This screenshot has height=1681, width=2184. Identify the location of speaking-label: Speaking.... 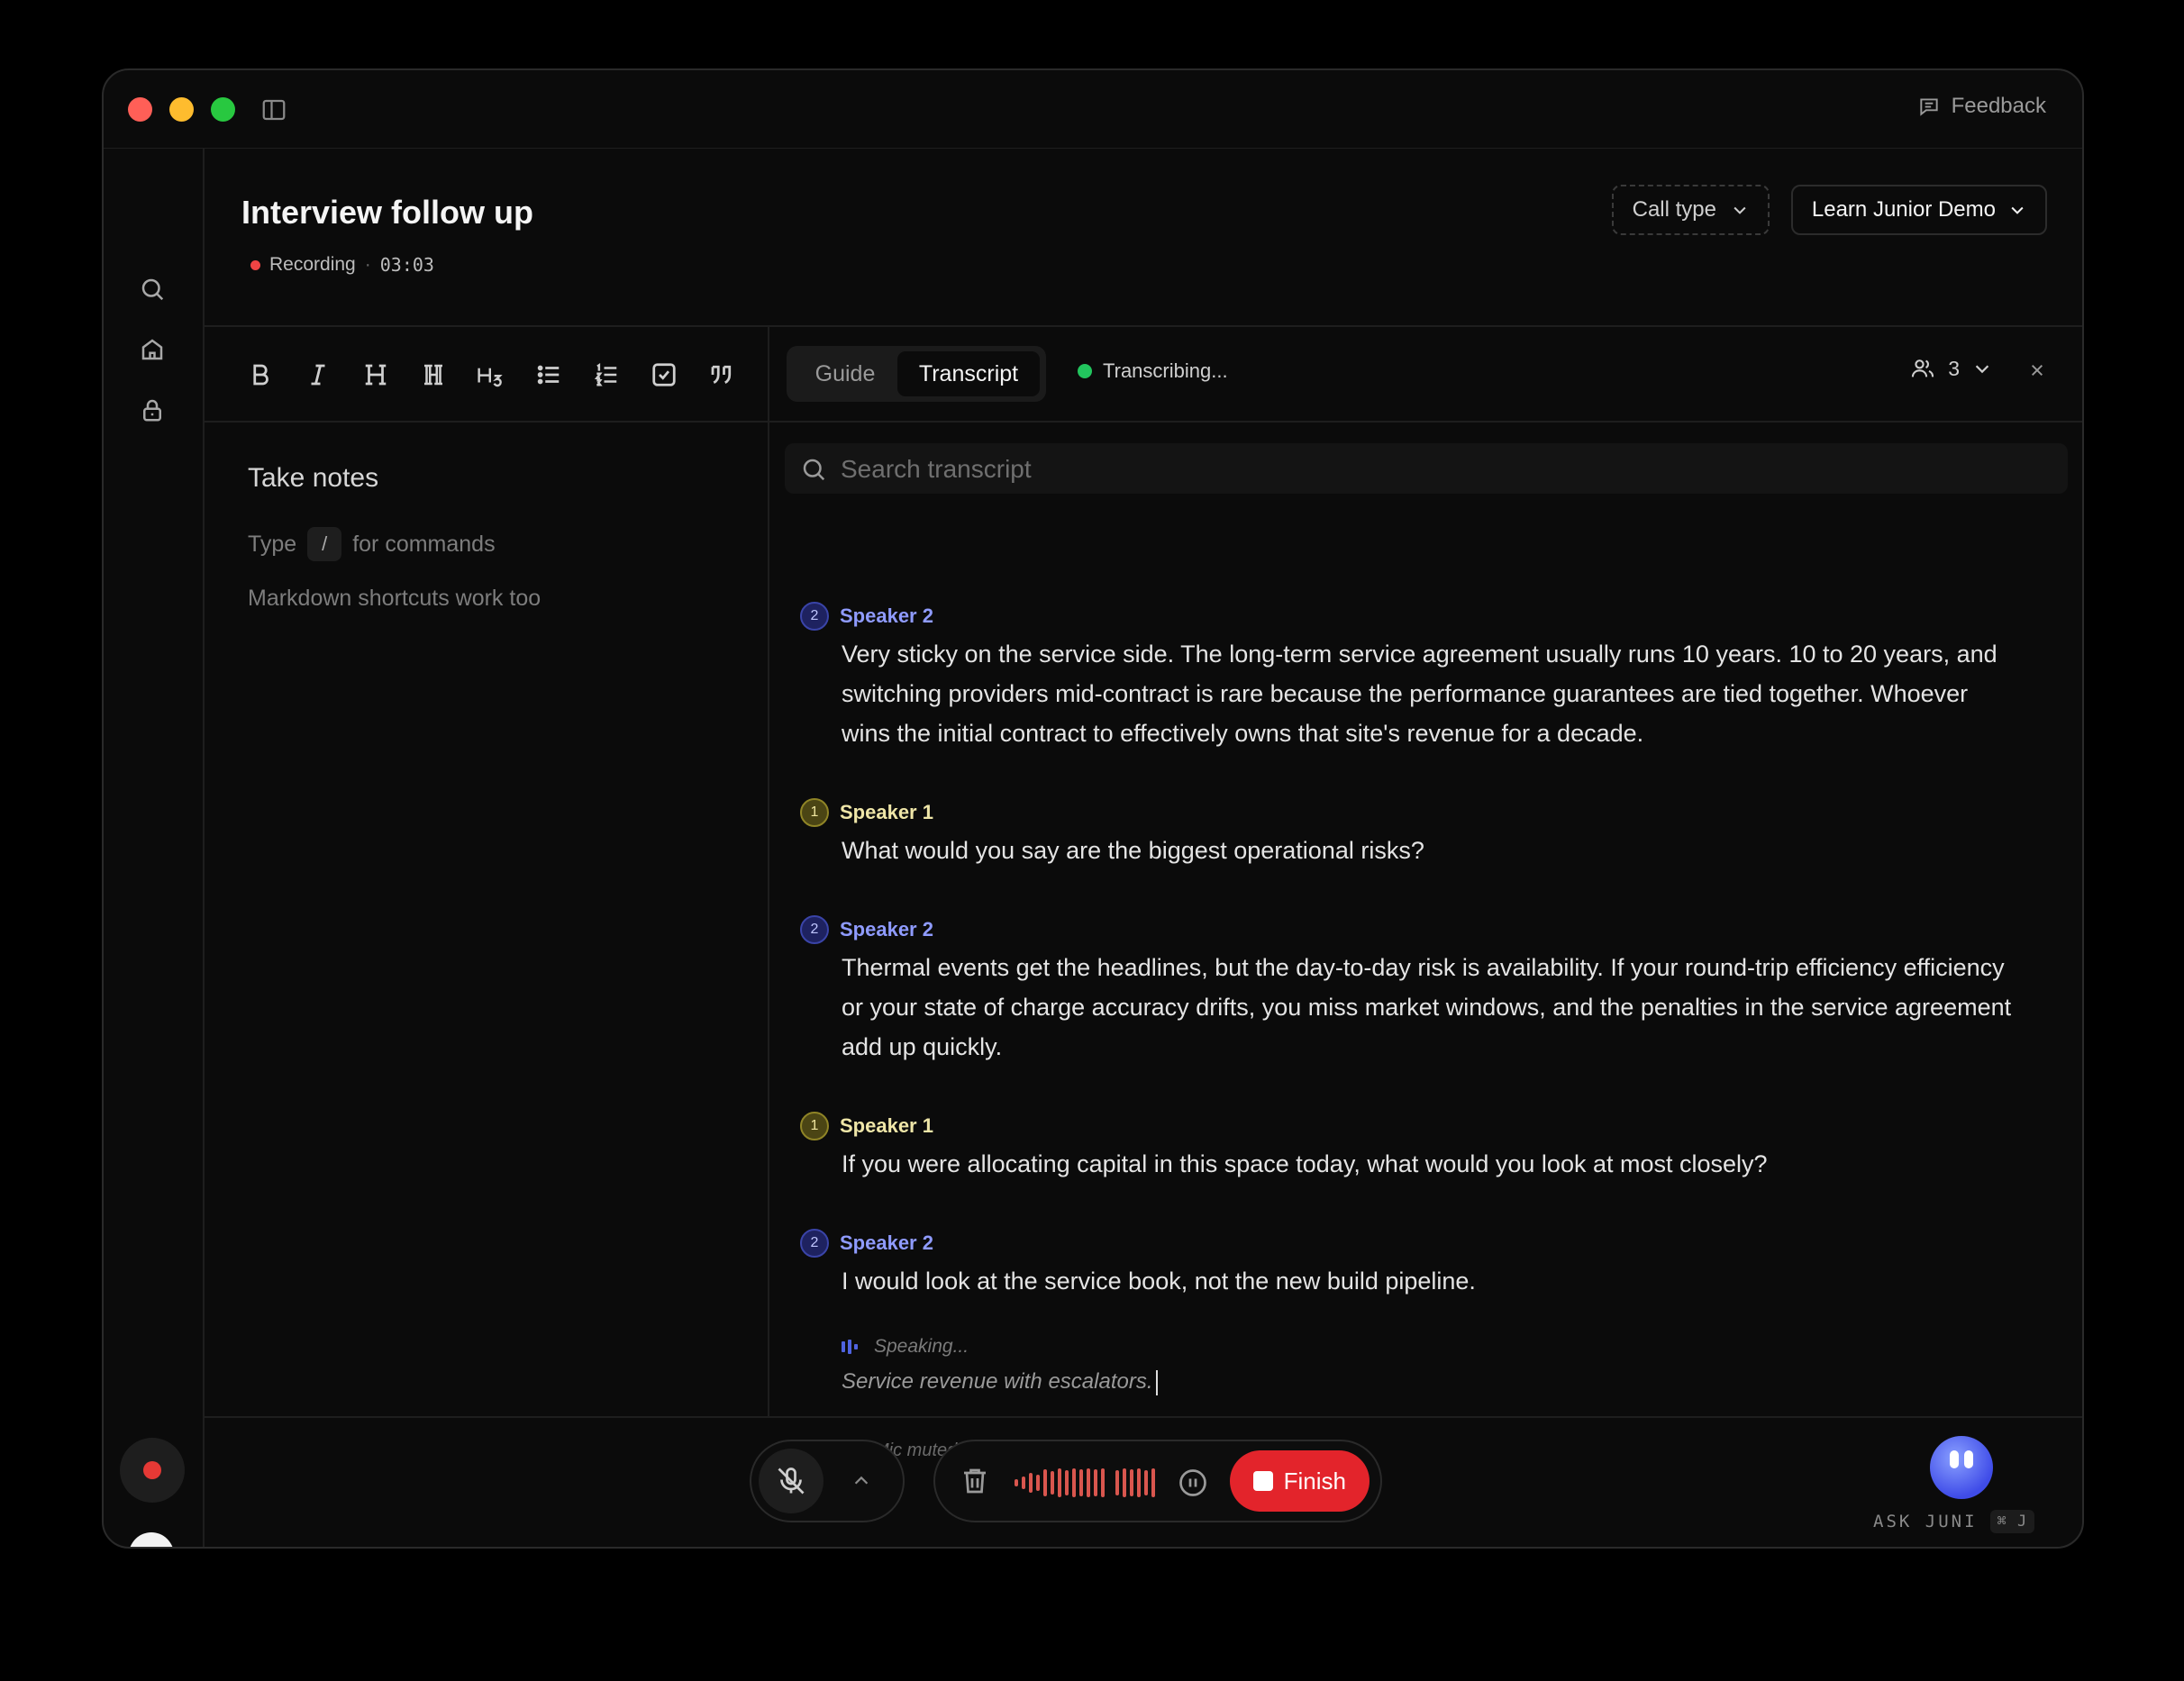
(921, 1347).